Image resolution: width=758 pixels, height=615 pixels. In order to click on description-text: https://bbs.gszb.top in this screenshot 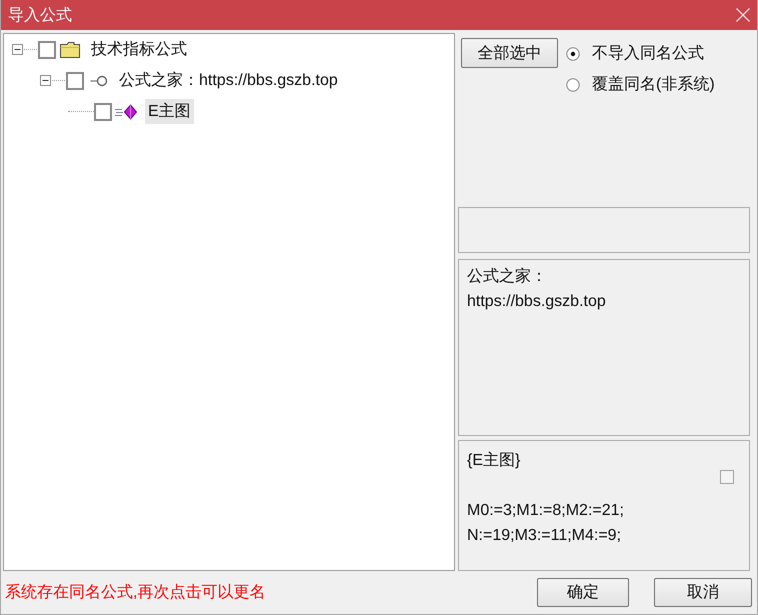, I will do `click(537, 302)`.